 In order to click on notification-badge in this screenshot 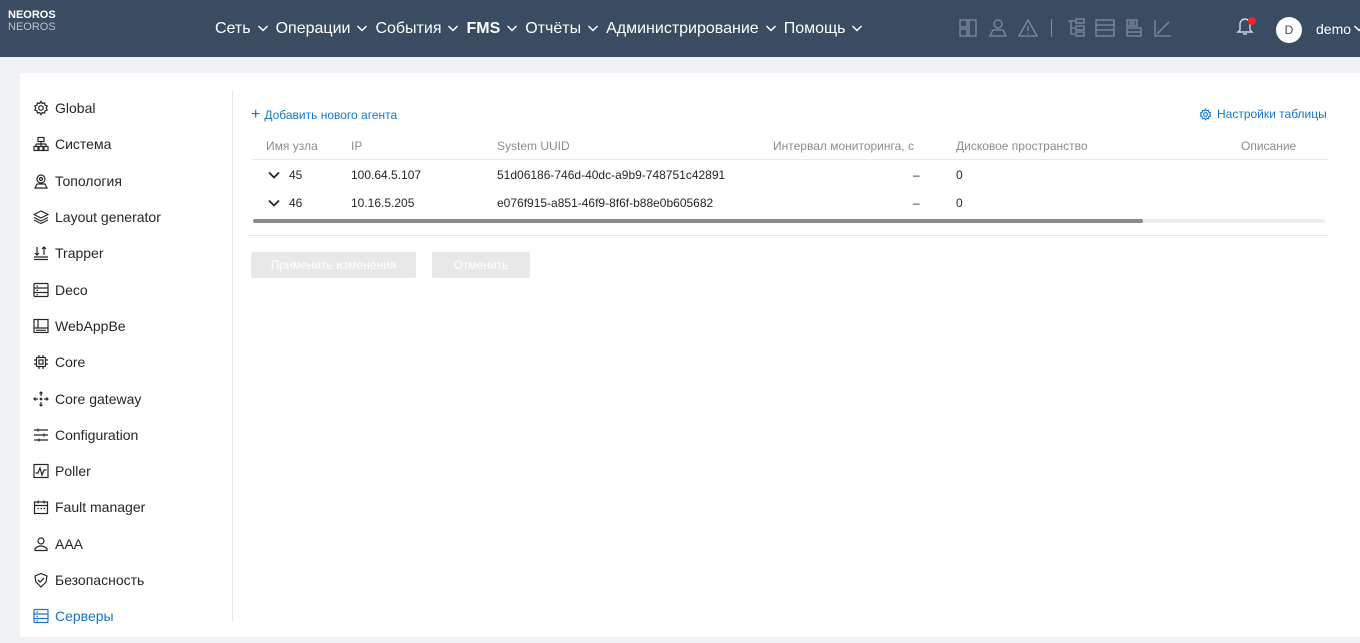, I will do `click(1252, 21)`.